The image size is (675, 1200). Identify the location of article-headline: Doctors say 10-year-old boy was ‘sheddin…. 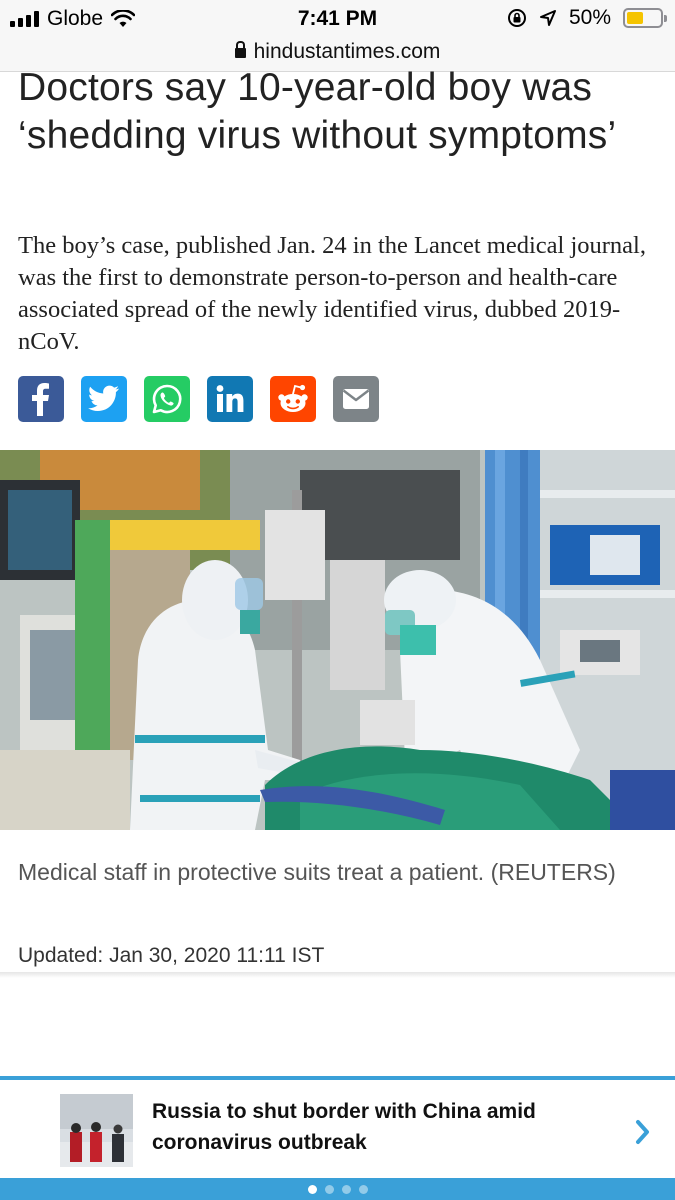
(317, 111).